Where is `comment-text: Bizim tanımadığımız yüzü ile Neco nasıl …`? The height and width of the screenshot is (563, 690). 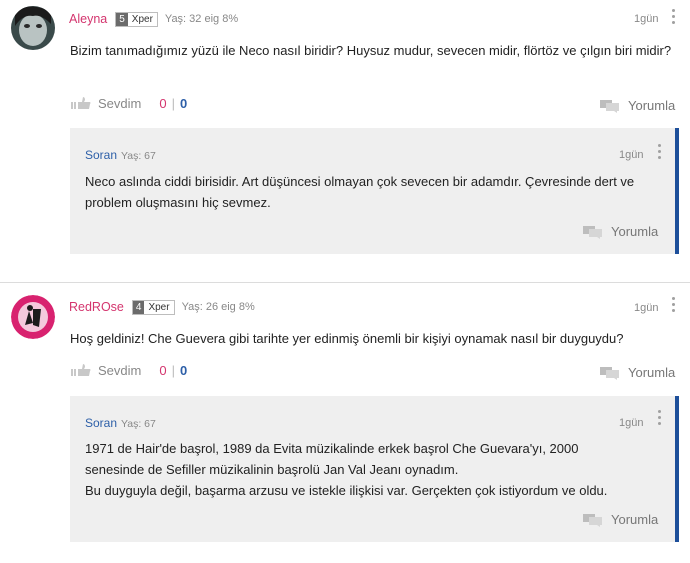
comment-text: Bizim tanımadığımız yüzü ile Neco nasıl … is located at coordinates (371, 50).